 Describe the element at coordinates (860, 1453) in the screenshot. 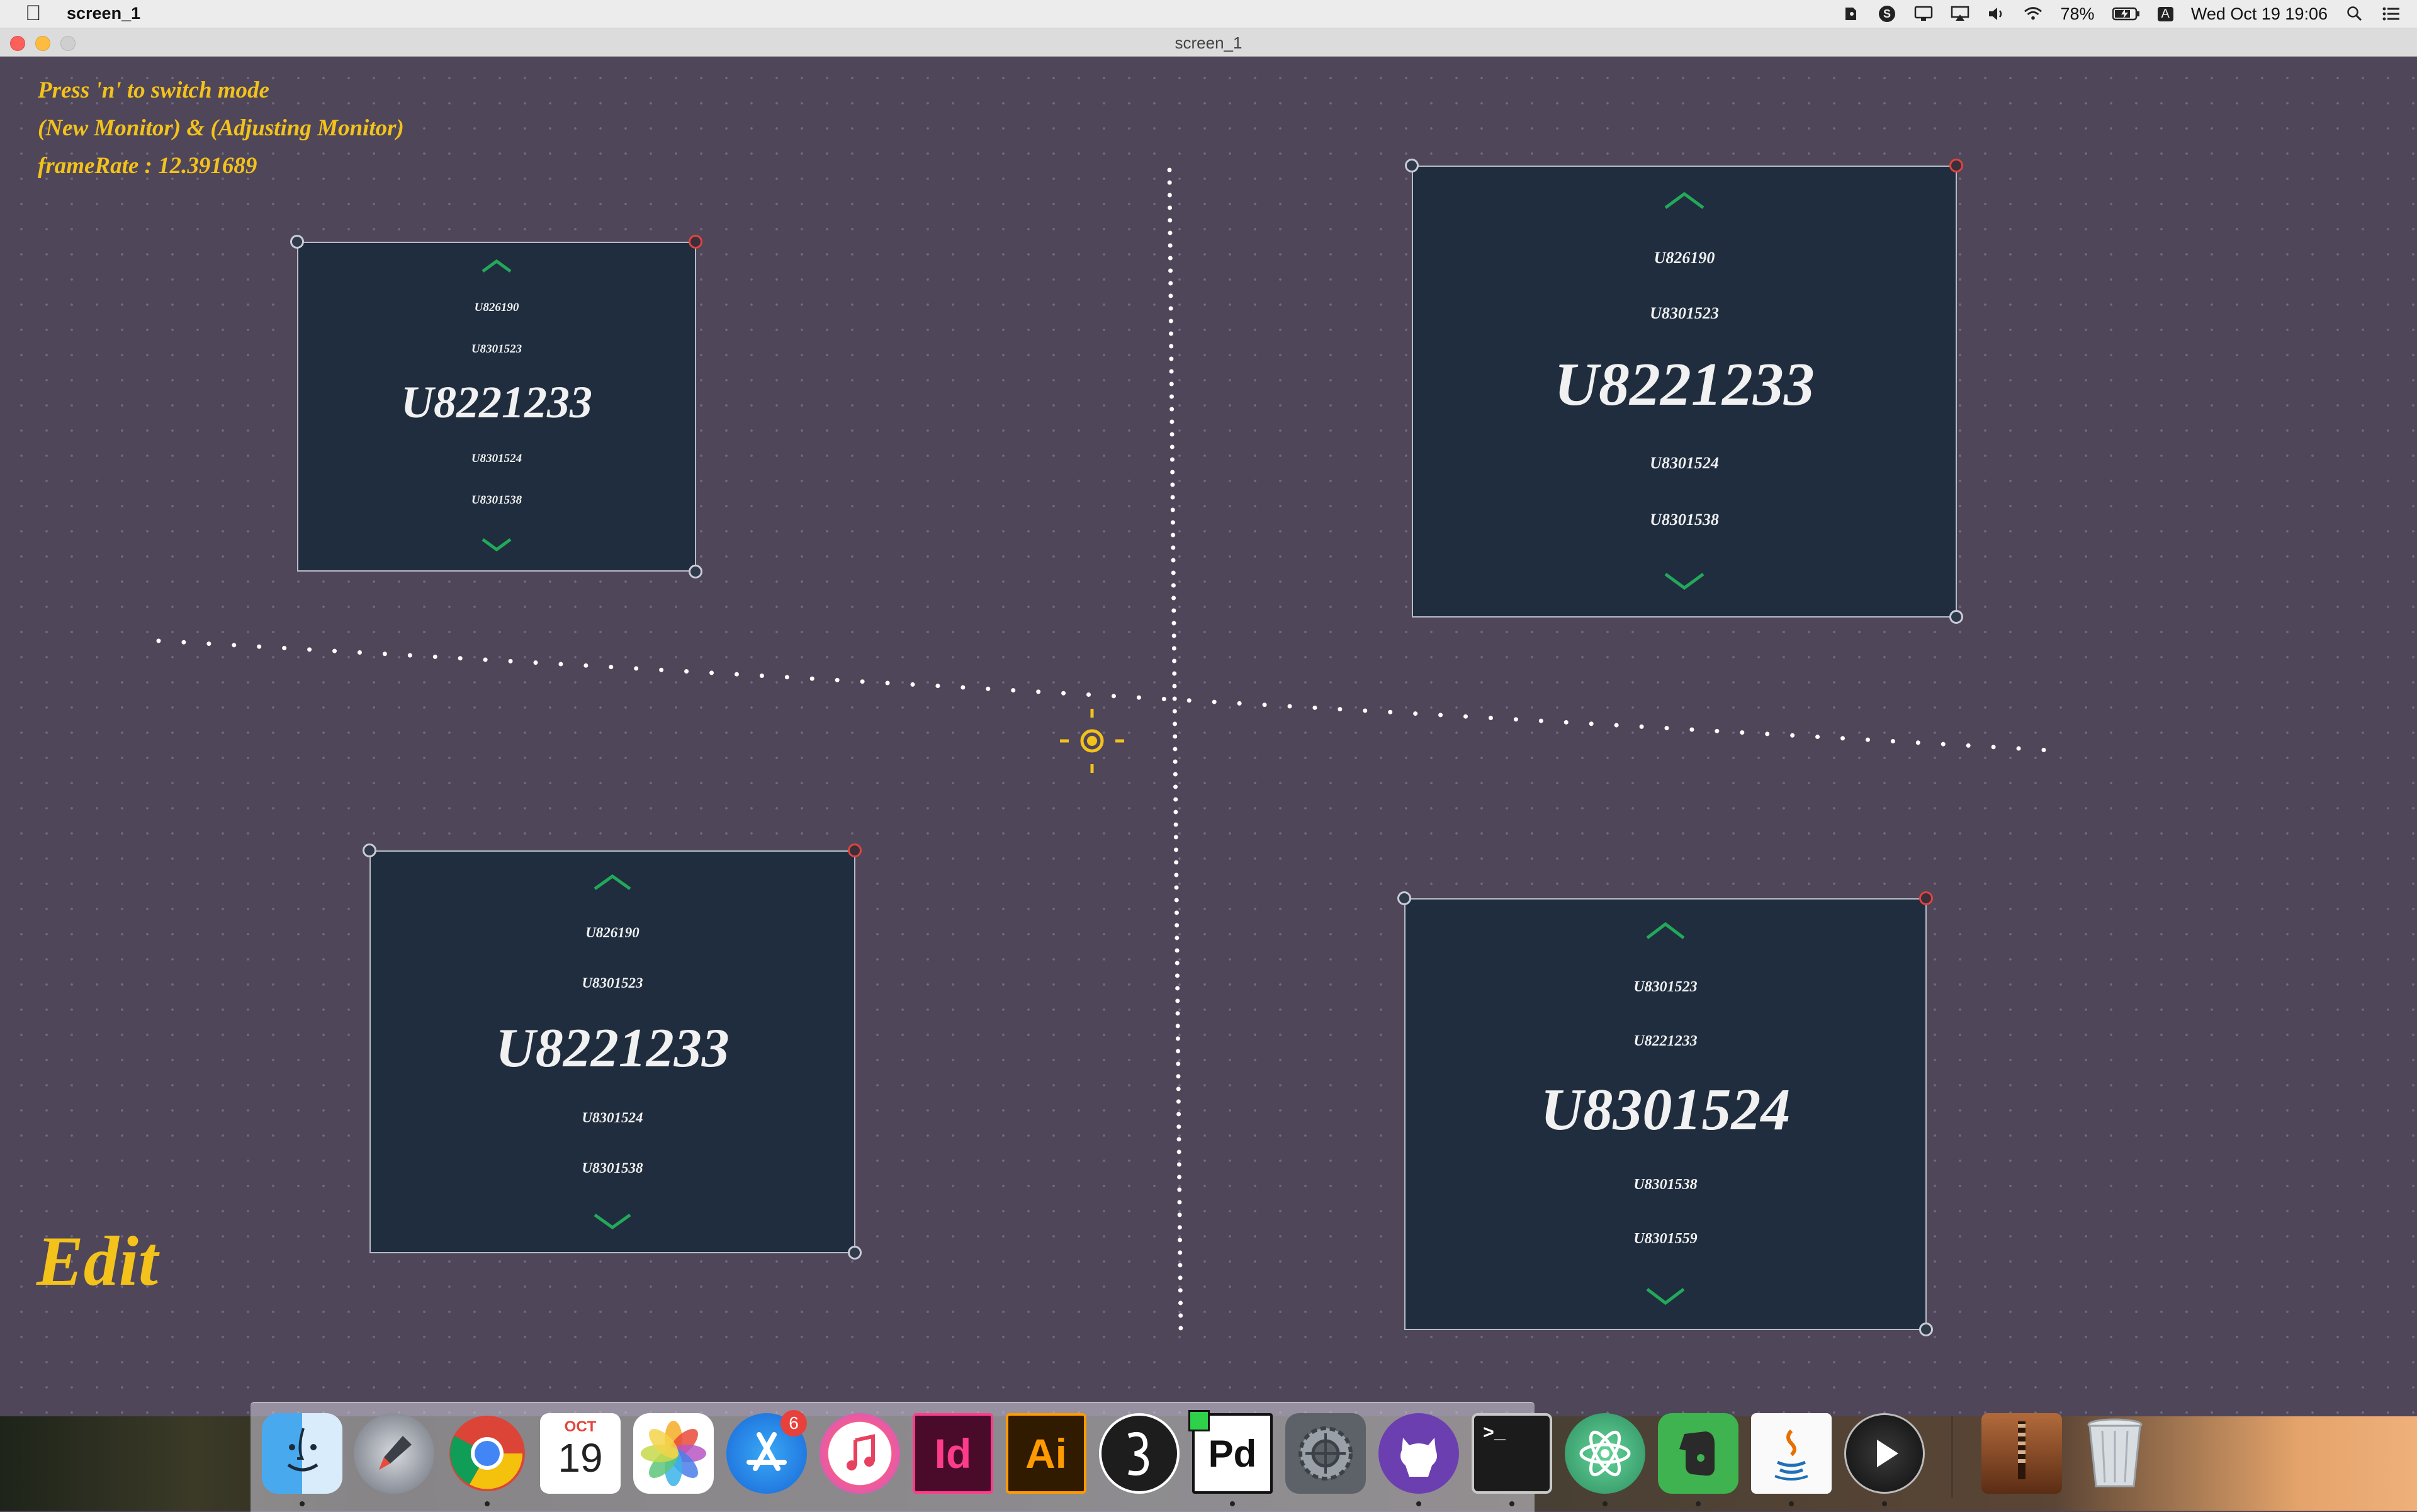

I see `itunes-icon` at that location.